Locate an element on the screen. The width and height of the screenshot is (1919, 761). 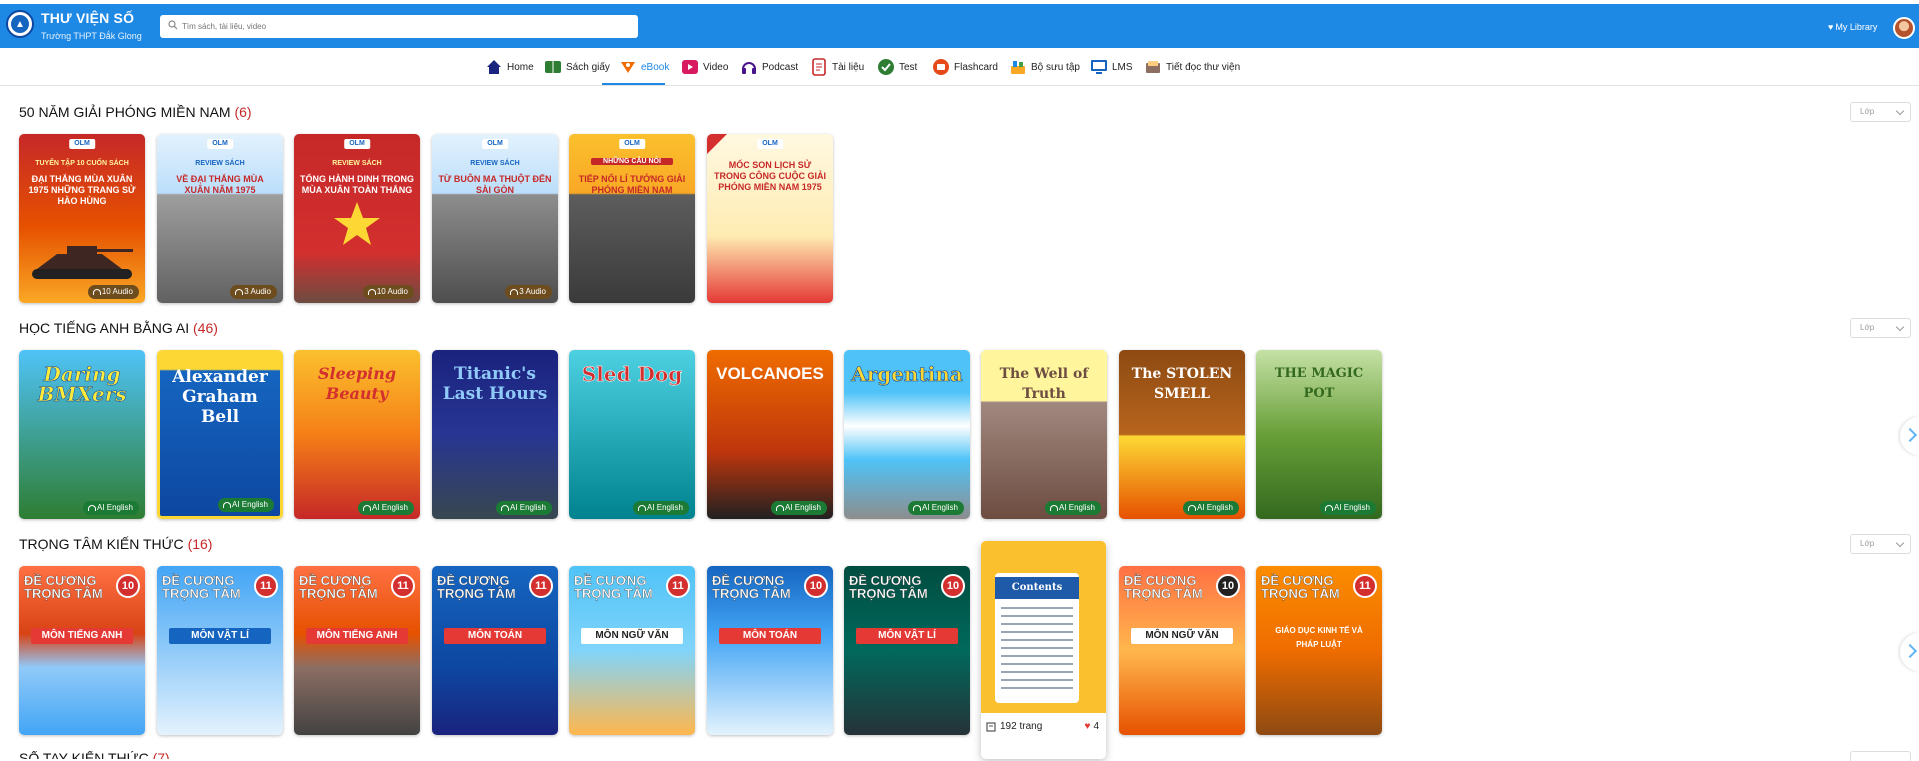
book-card: The Well of Truth AI English is located at coordinates (1044, 434).